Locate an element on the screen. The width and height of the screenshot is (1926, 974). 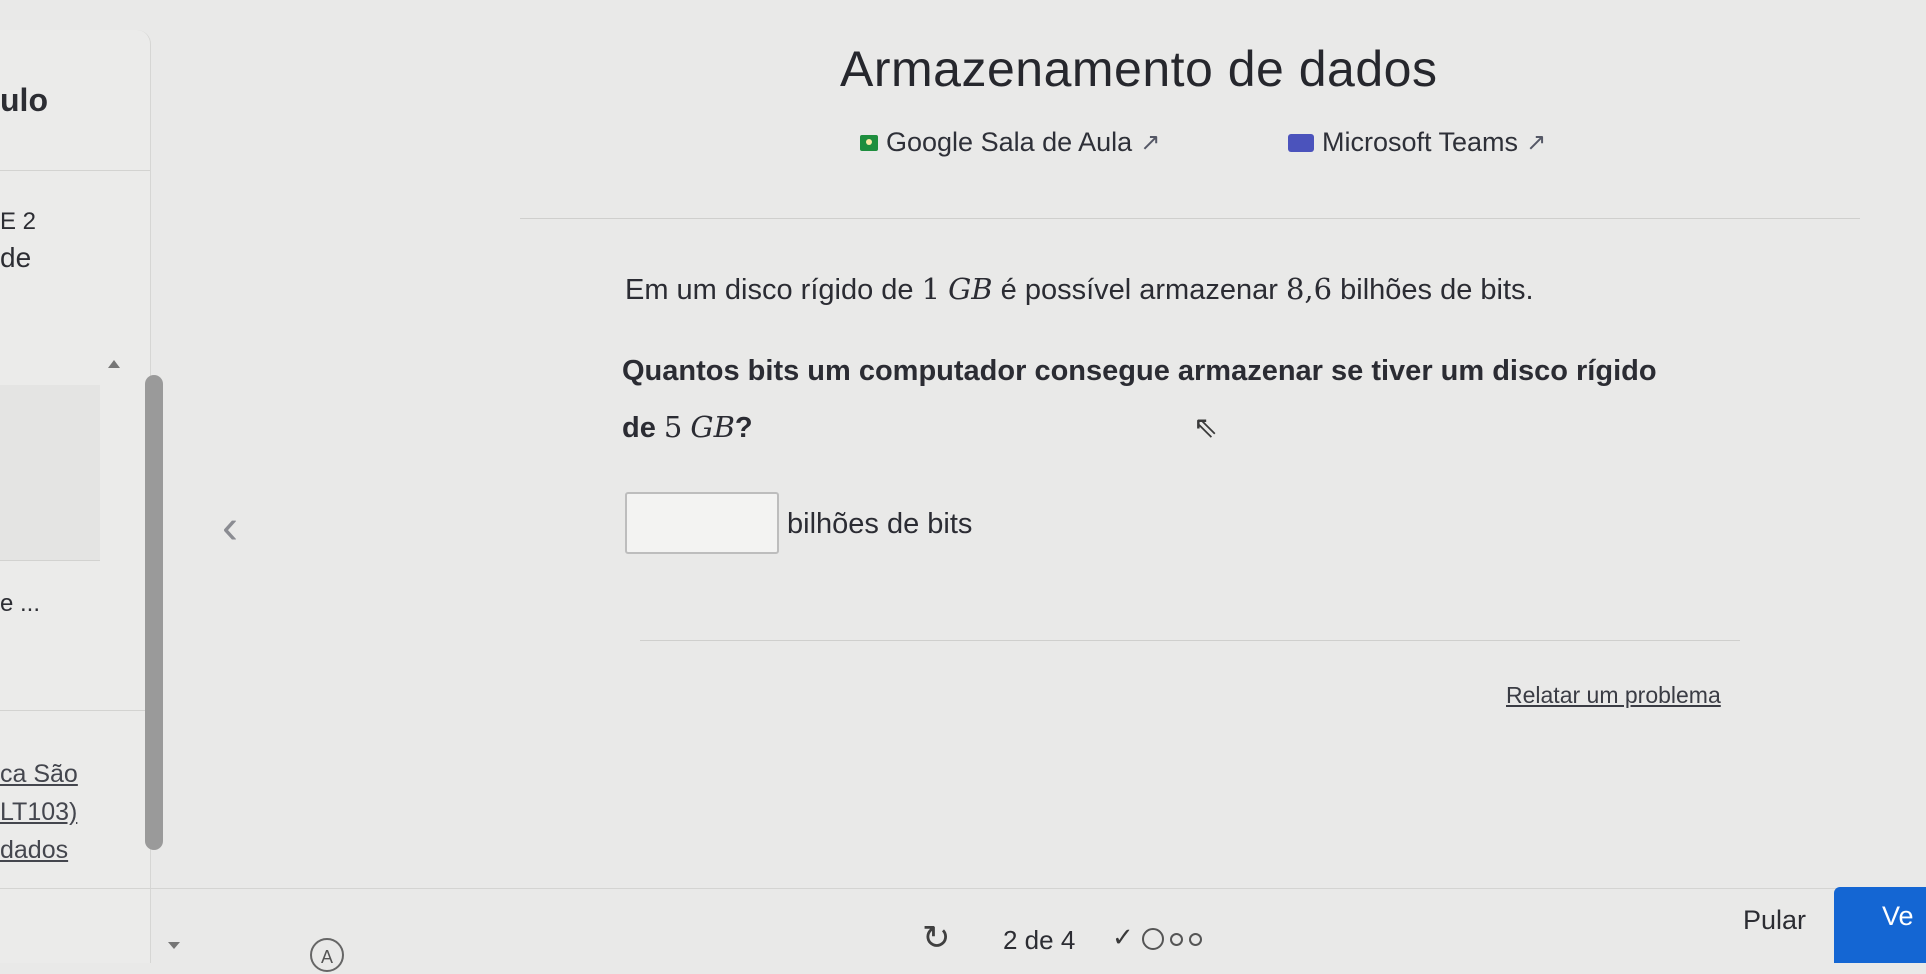
current-step-dot-icon is located at coordinates (1152, 939).